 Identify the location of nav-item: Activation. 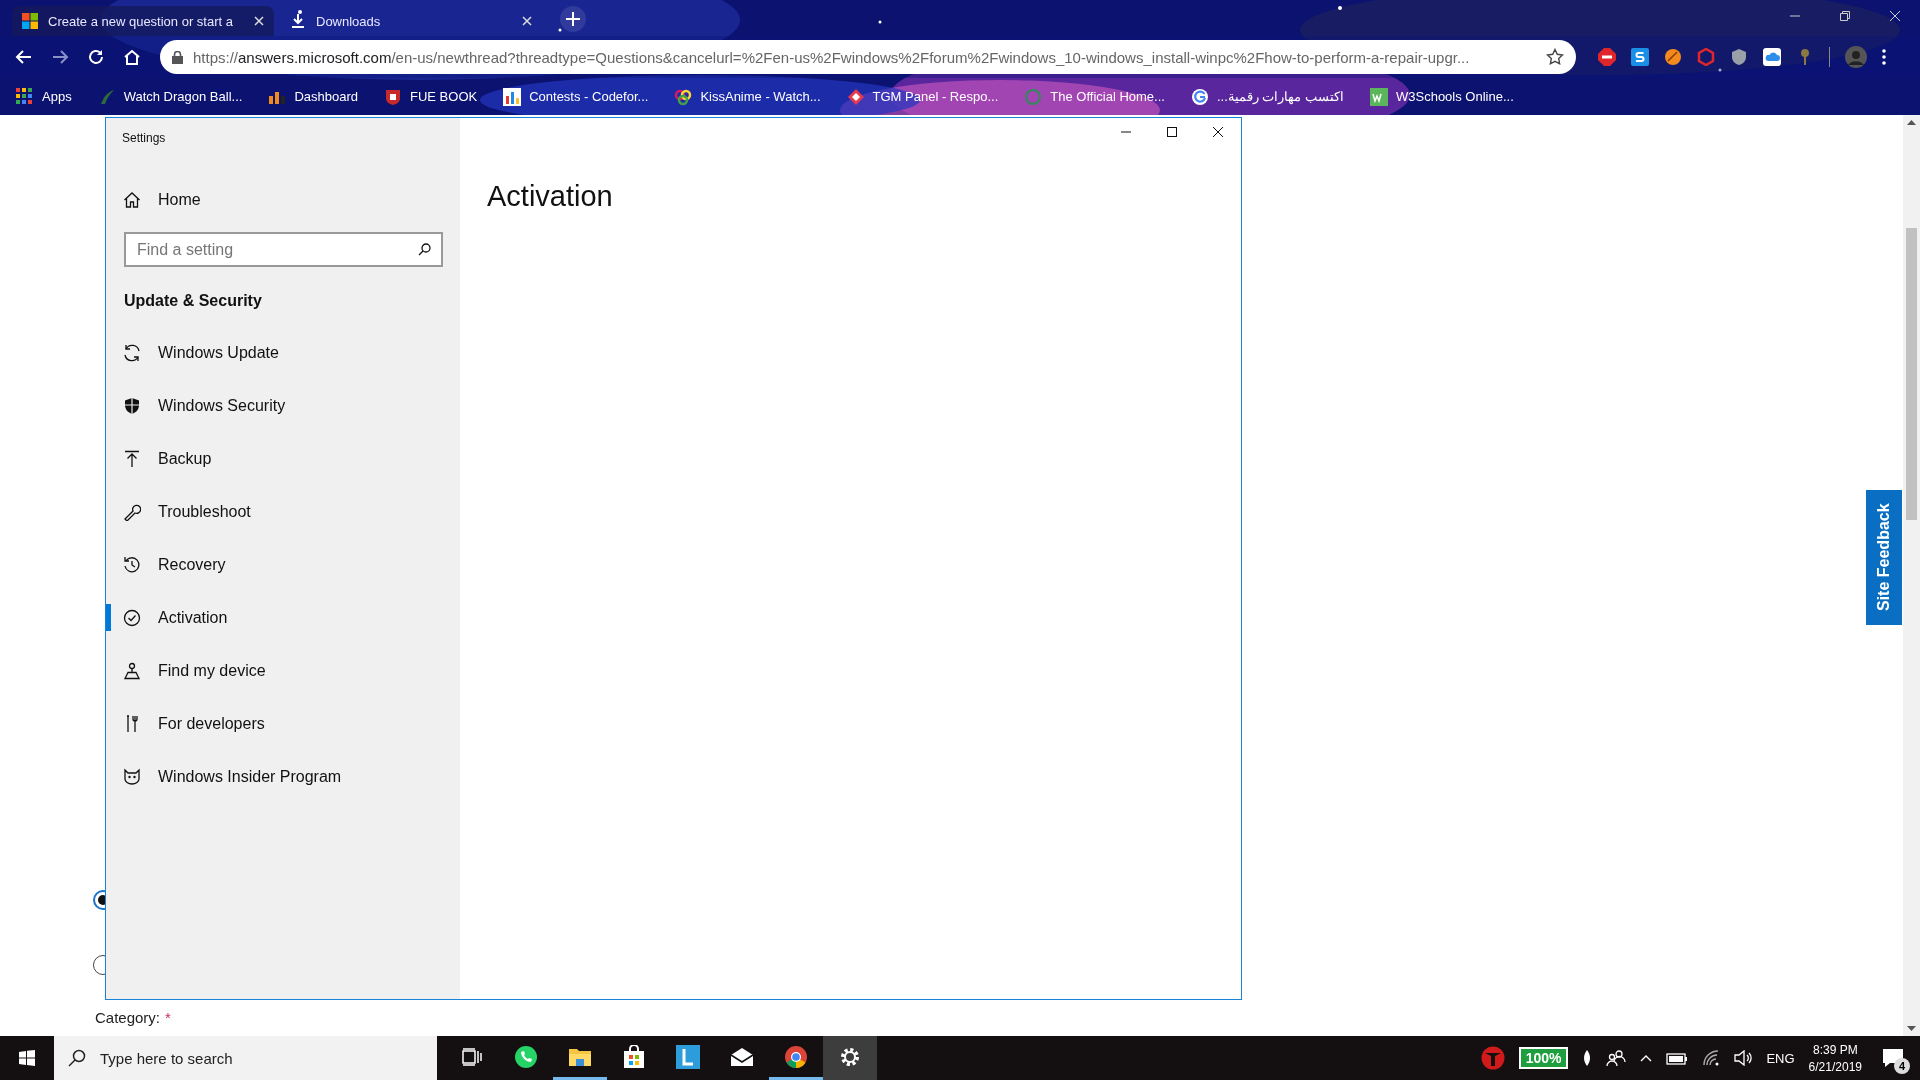
(283, 617).